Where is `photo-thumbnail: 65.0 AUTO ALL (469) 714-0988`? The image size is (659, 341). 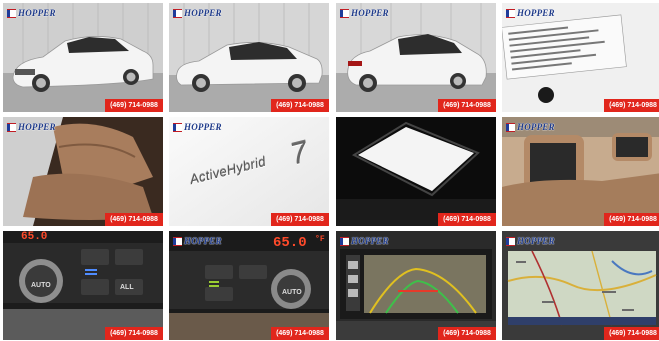
photo-thumbnail: 65.0 AUTO ALL (469) 714-0988 is located at coordinates (83, 285).